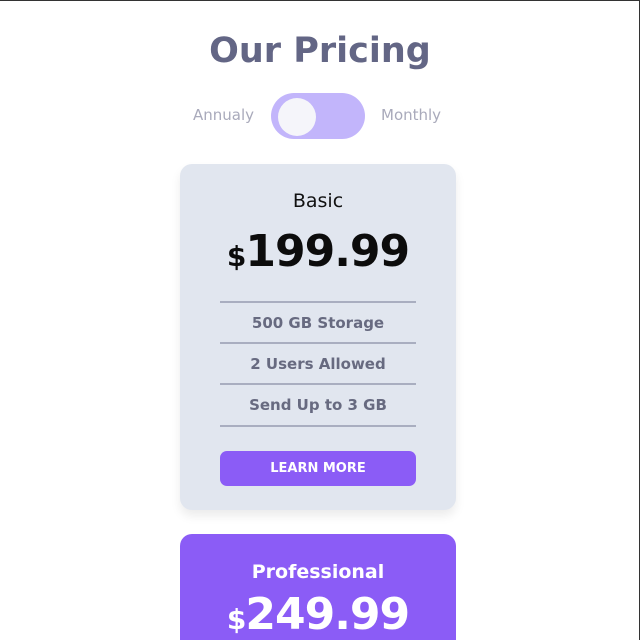 The width and height of the screenshot is (640, 640). I want to click on billing-toggle, so click(318, 116).